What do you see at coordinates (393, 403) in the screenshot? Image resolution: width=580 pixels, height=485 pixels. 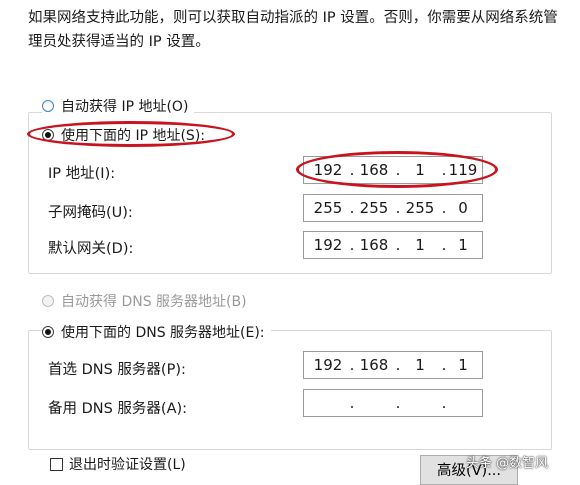 I see `alternate-dns-input: . . .` at bounding box center [393, 403].